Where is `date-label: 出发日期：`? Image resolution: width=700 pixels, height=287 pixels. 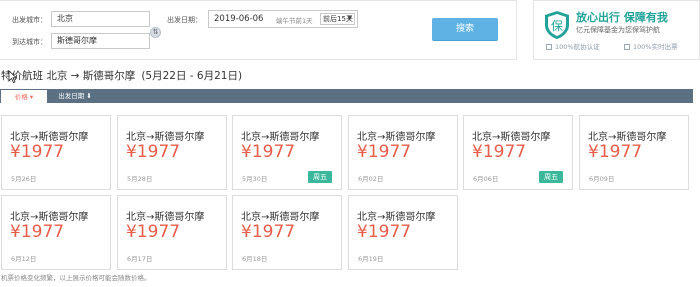
date-label: 出发日期： is located at coordinates (184, 20).